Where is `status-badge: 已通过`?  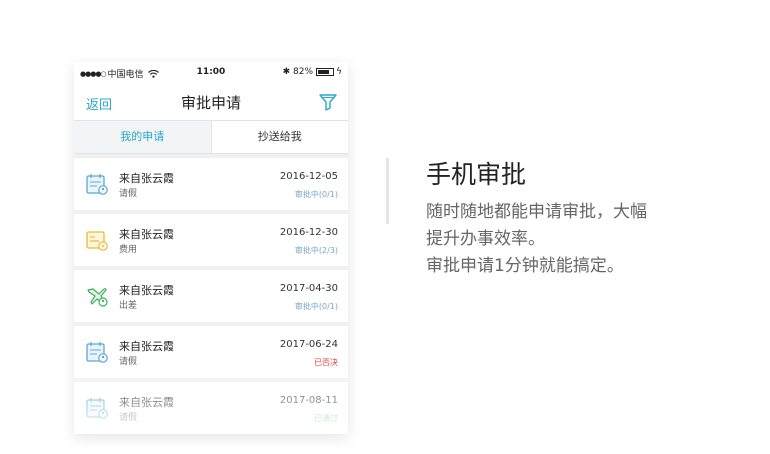 status-badge: 已通过 is located at coordinates (326, 418).